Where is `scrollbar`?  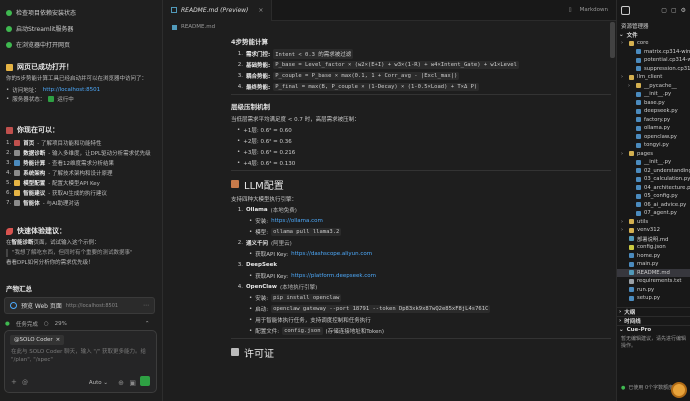
scrollbar is located at coordinates (612, 40).